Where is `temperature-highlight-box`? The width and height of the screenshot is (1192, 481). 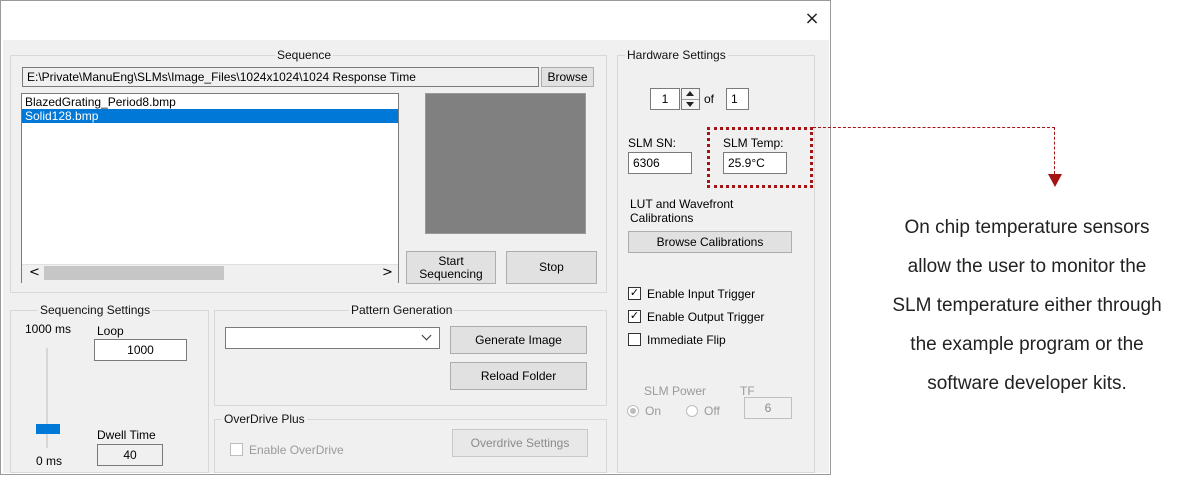 temperature-highlight-box is located at coordinates (760, 157).